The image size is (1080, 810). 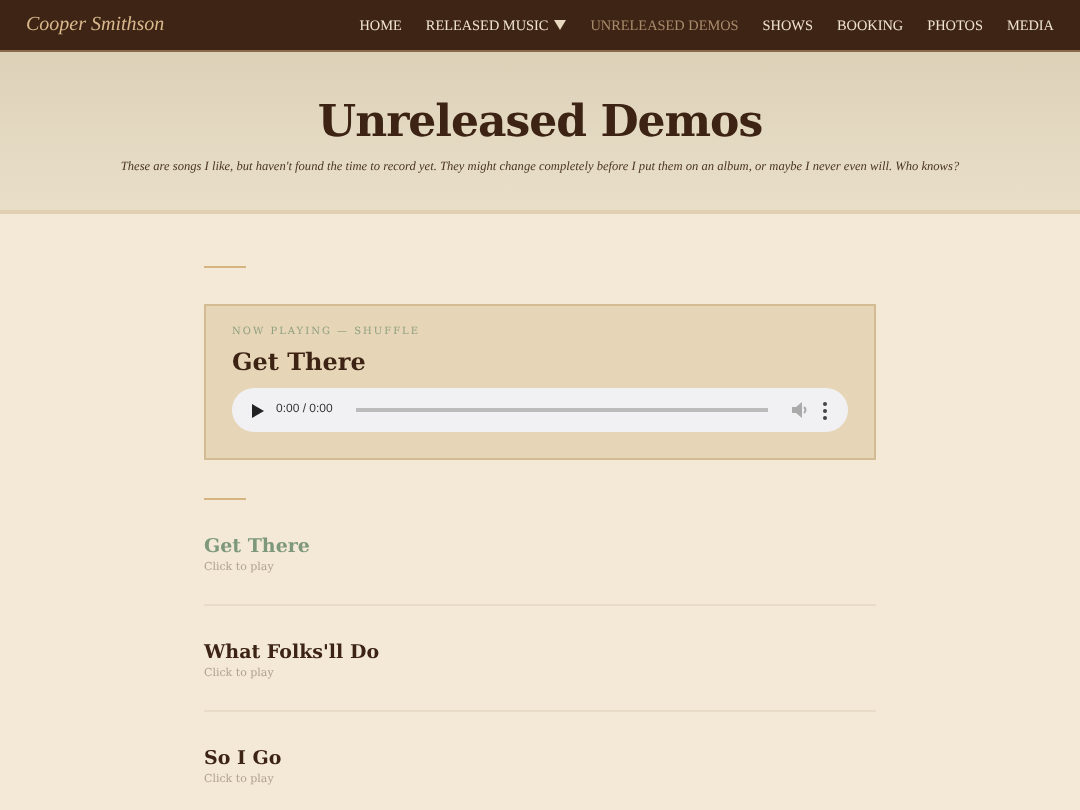 I want to click on play-icon, so click(x=258, y=410).